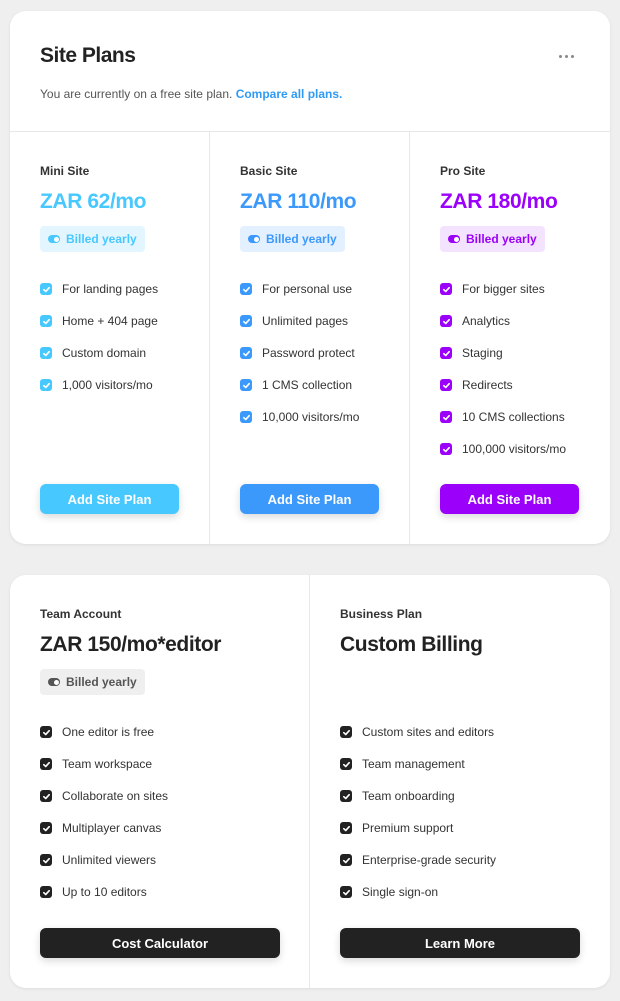 Image resolution: width=620 pixels, height=1001 pixels. Describe the element at coordinates (503, 289) in the screenshot. I see `feature-label: For bigger sites` at that location.